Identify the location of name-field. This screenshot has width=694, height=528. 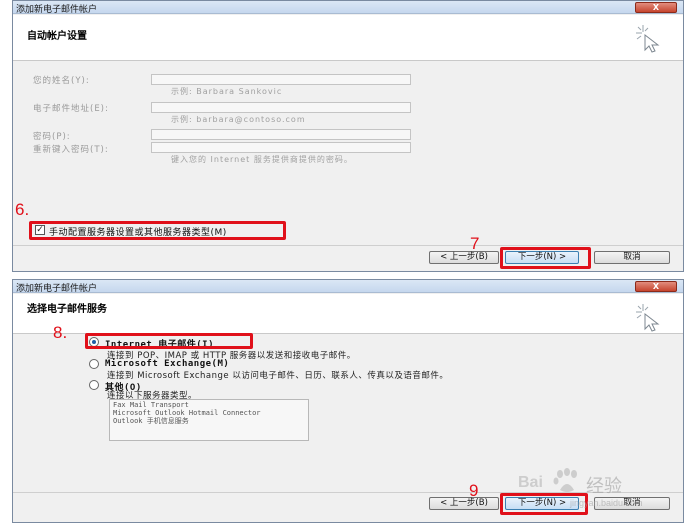
(281, 79).